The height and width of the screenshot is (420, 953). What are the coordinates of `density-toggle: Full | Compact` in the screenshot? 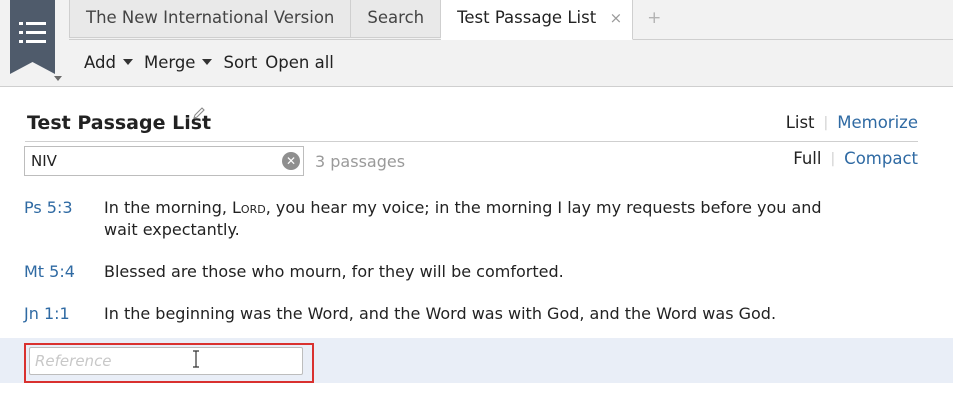 It's located at (855, 158).